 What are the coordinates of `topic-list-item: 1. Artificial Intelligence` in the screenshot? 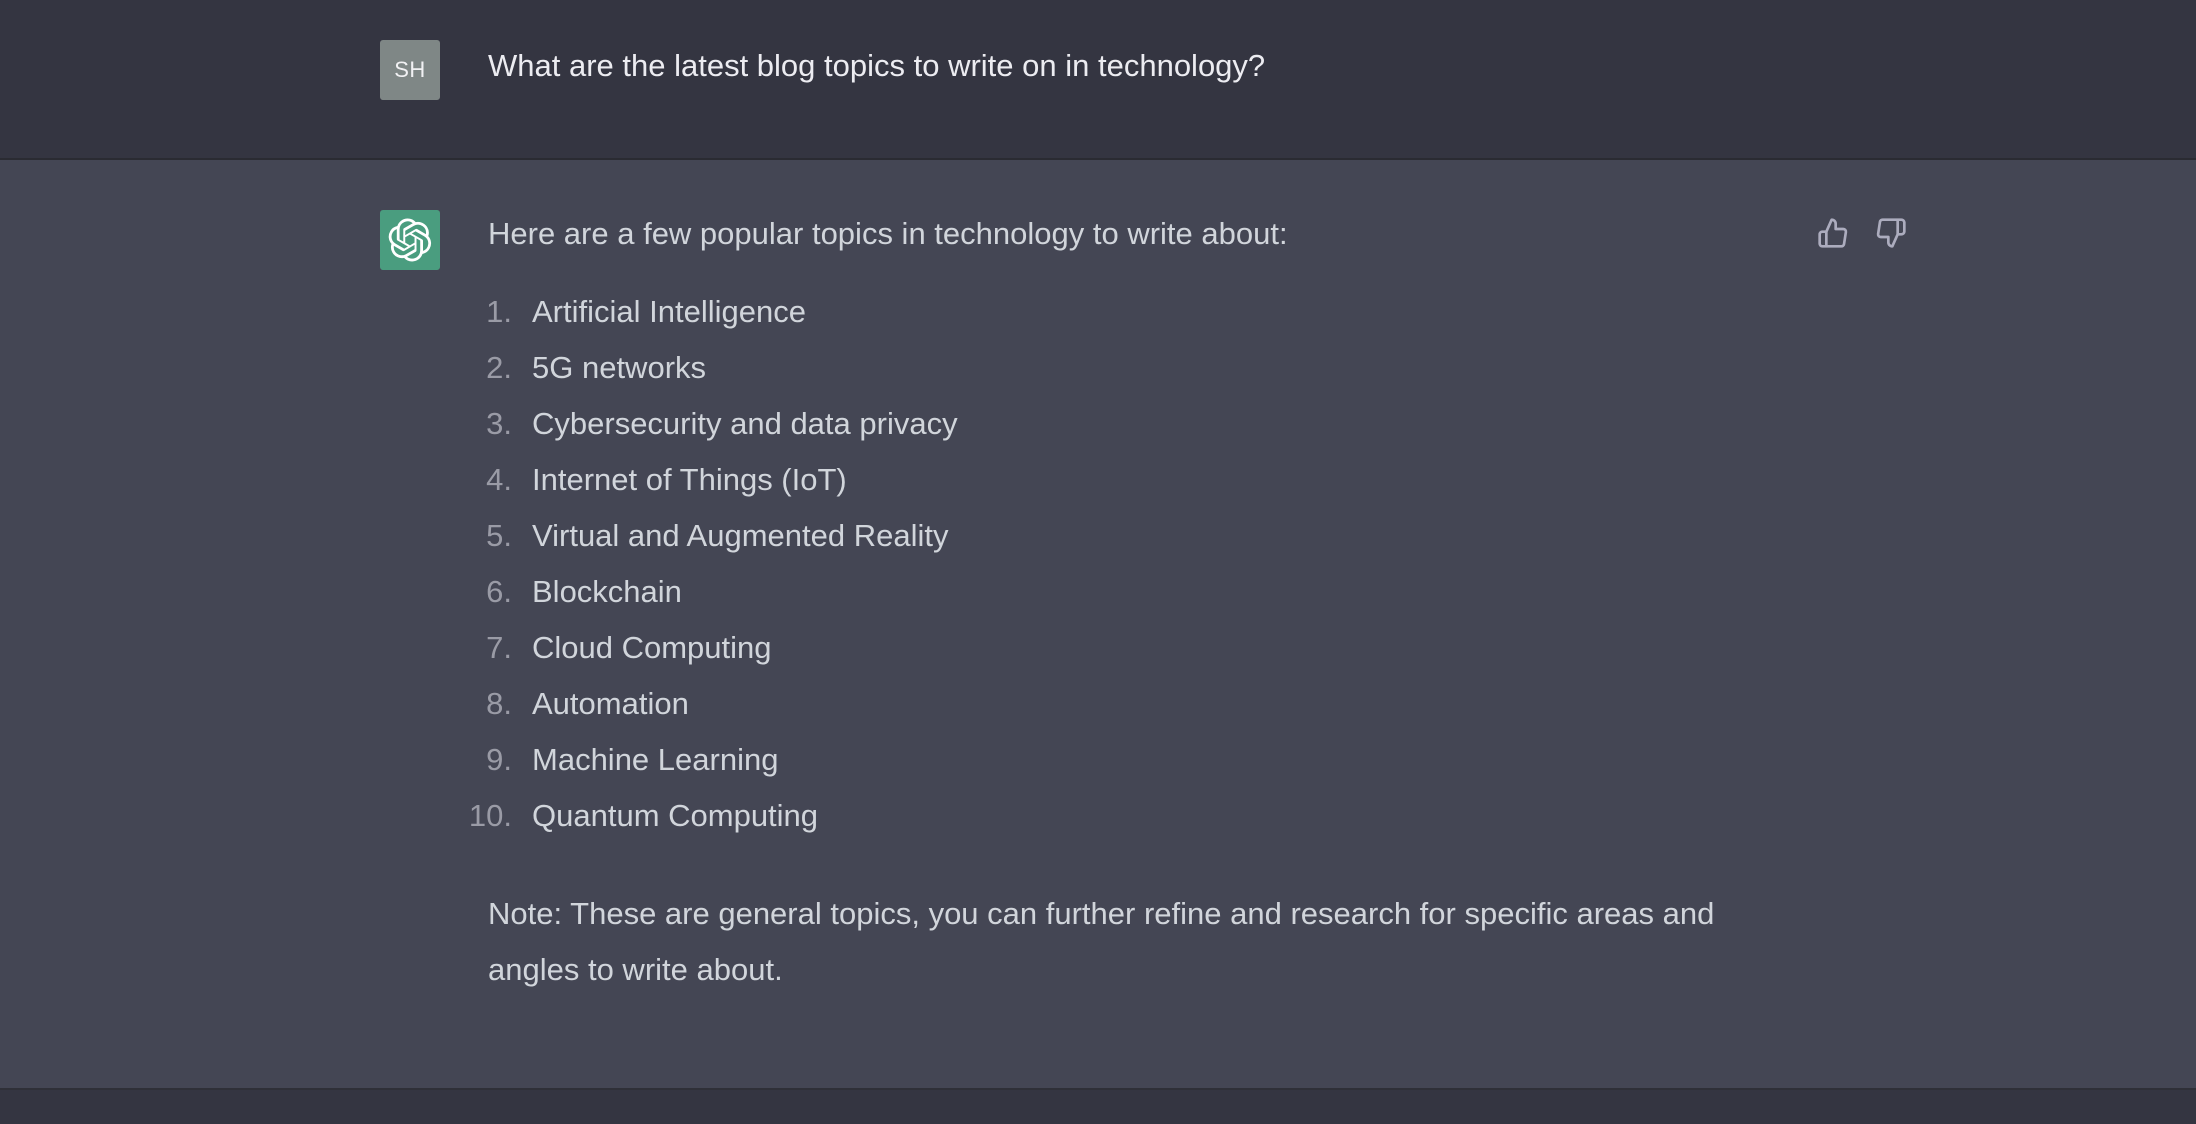 It's located at (1147, 314).